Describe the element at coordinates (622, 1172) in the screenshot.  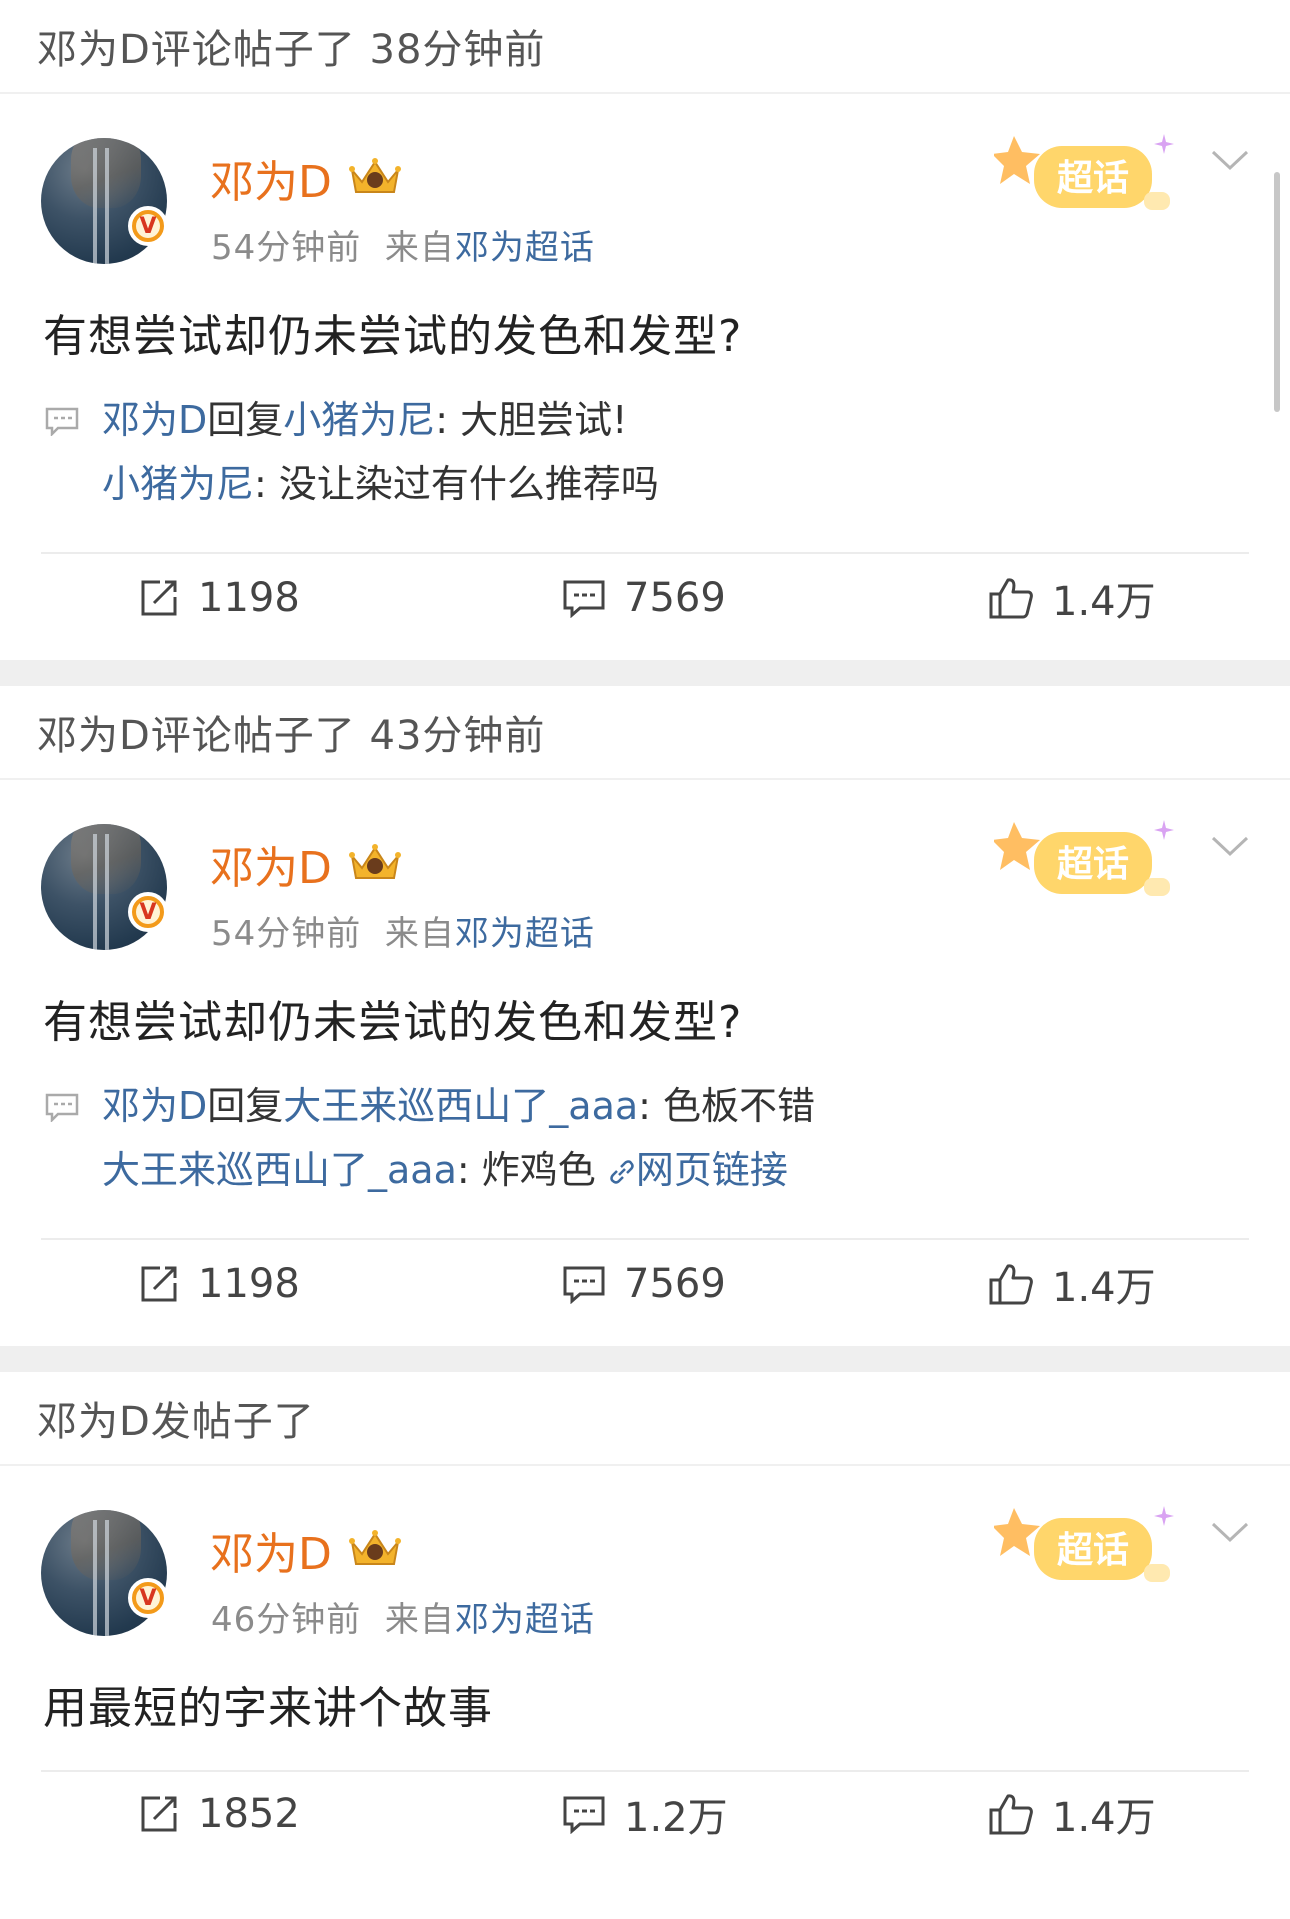
I see `link-icon` at that location.